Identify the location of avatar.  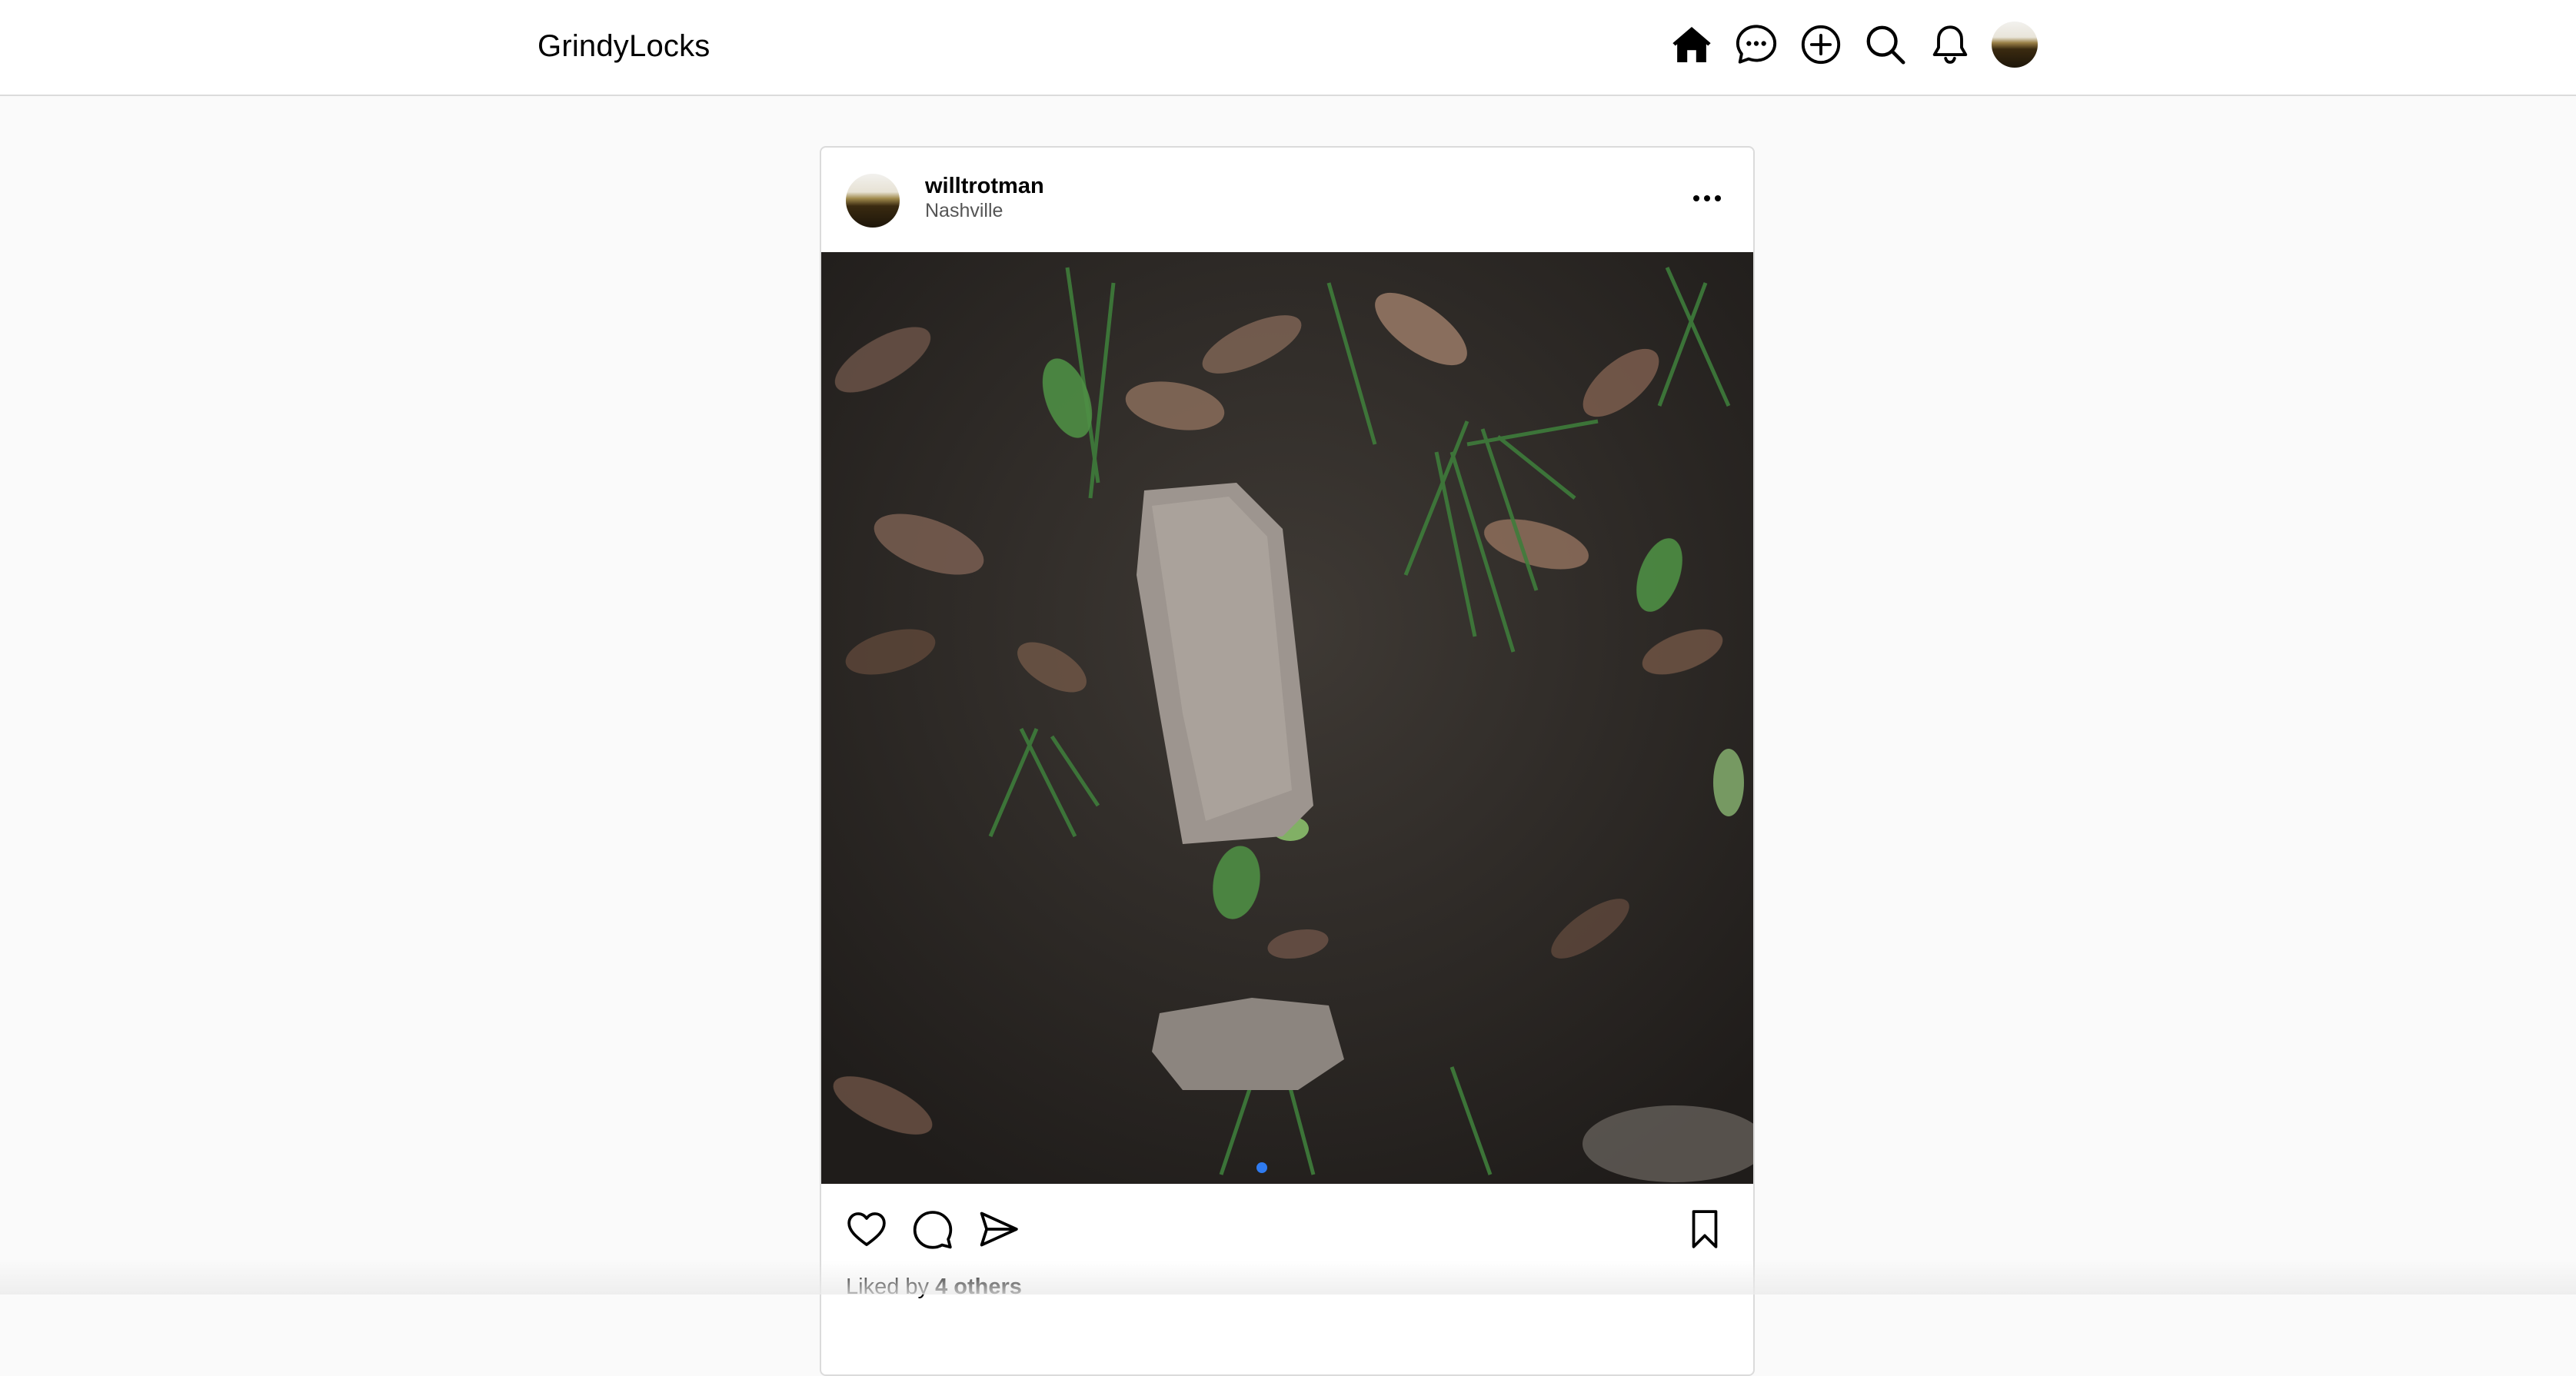
(2015, 45).